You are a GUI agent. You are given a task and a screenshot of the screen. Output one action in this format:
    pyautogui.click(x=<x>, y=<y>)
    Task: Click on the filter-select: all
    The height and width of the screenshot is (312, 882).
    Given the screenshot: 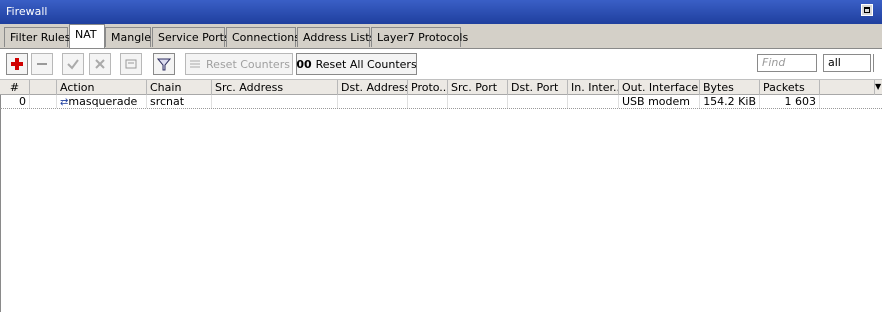 What is the action you would take?
    pyautogui.click(x=847, y=63)
    